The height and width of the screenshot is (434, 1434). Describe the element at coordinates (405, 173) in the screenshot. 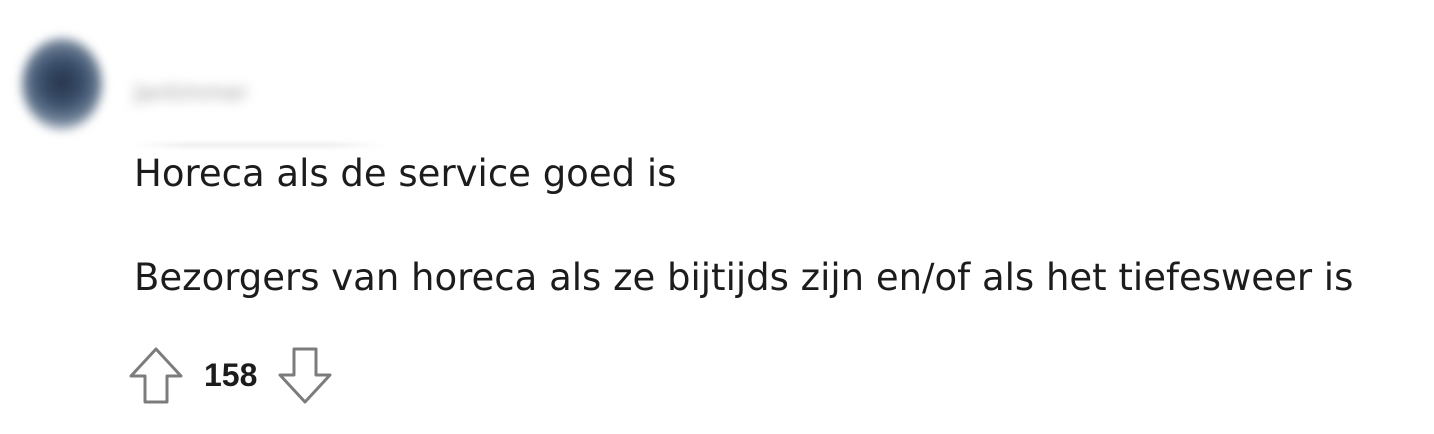

I see `comment-text-line: Horeca als de service goed is` at that location.